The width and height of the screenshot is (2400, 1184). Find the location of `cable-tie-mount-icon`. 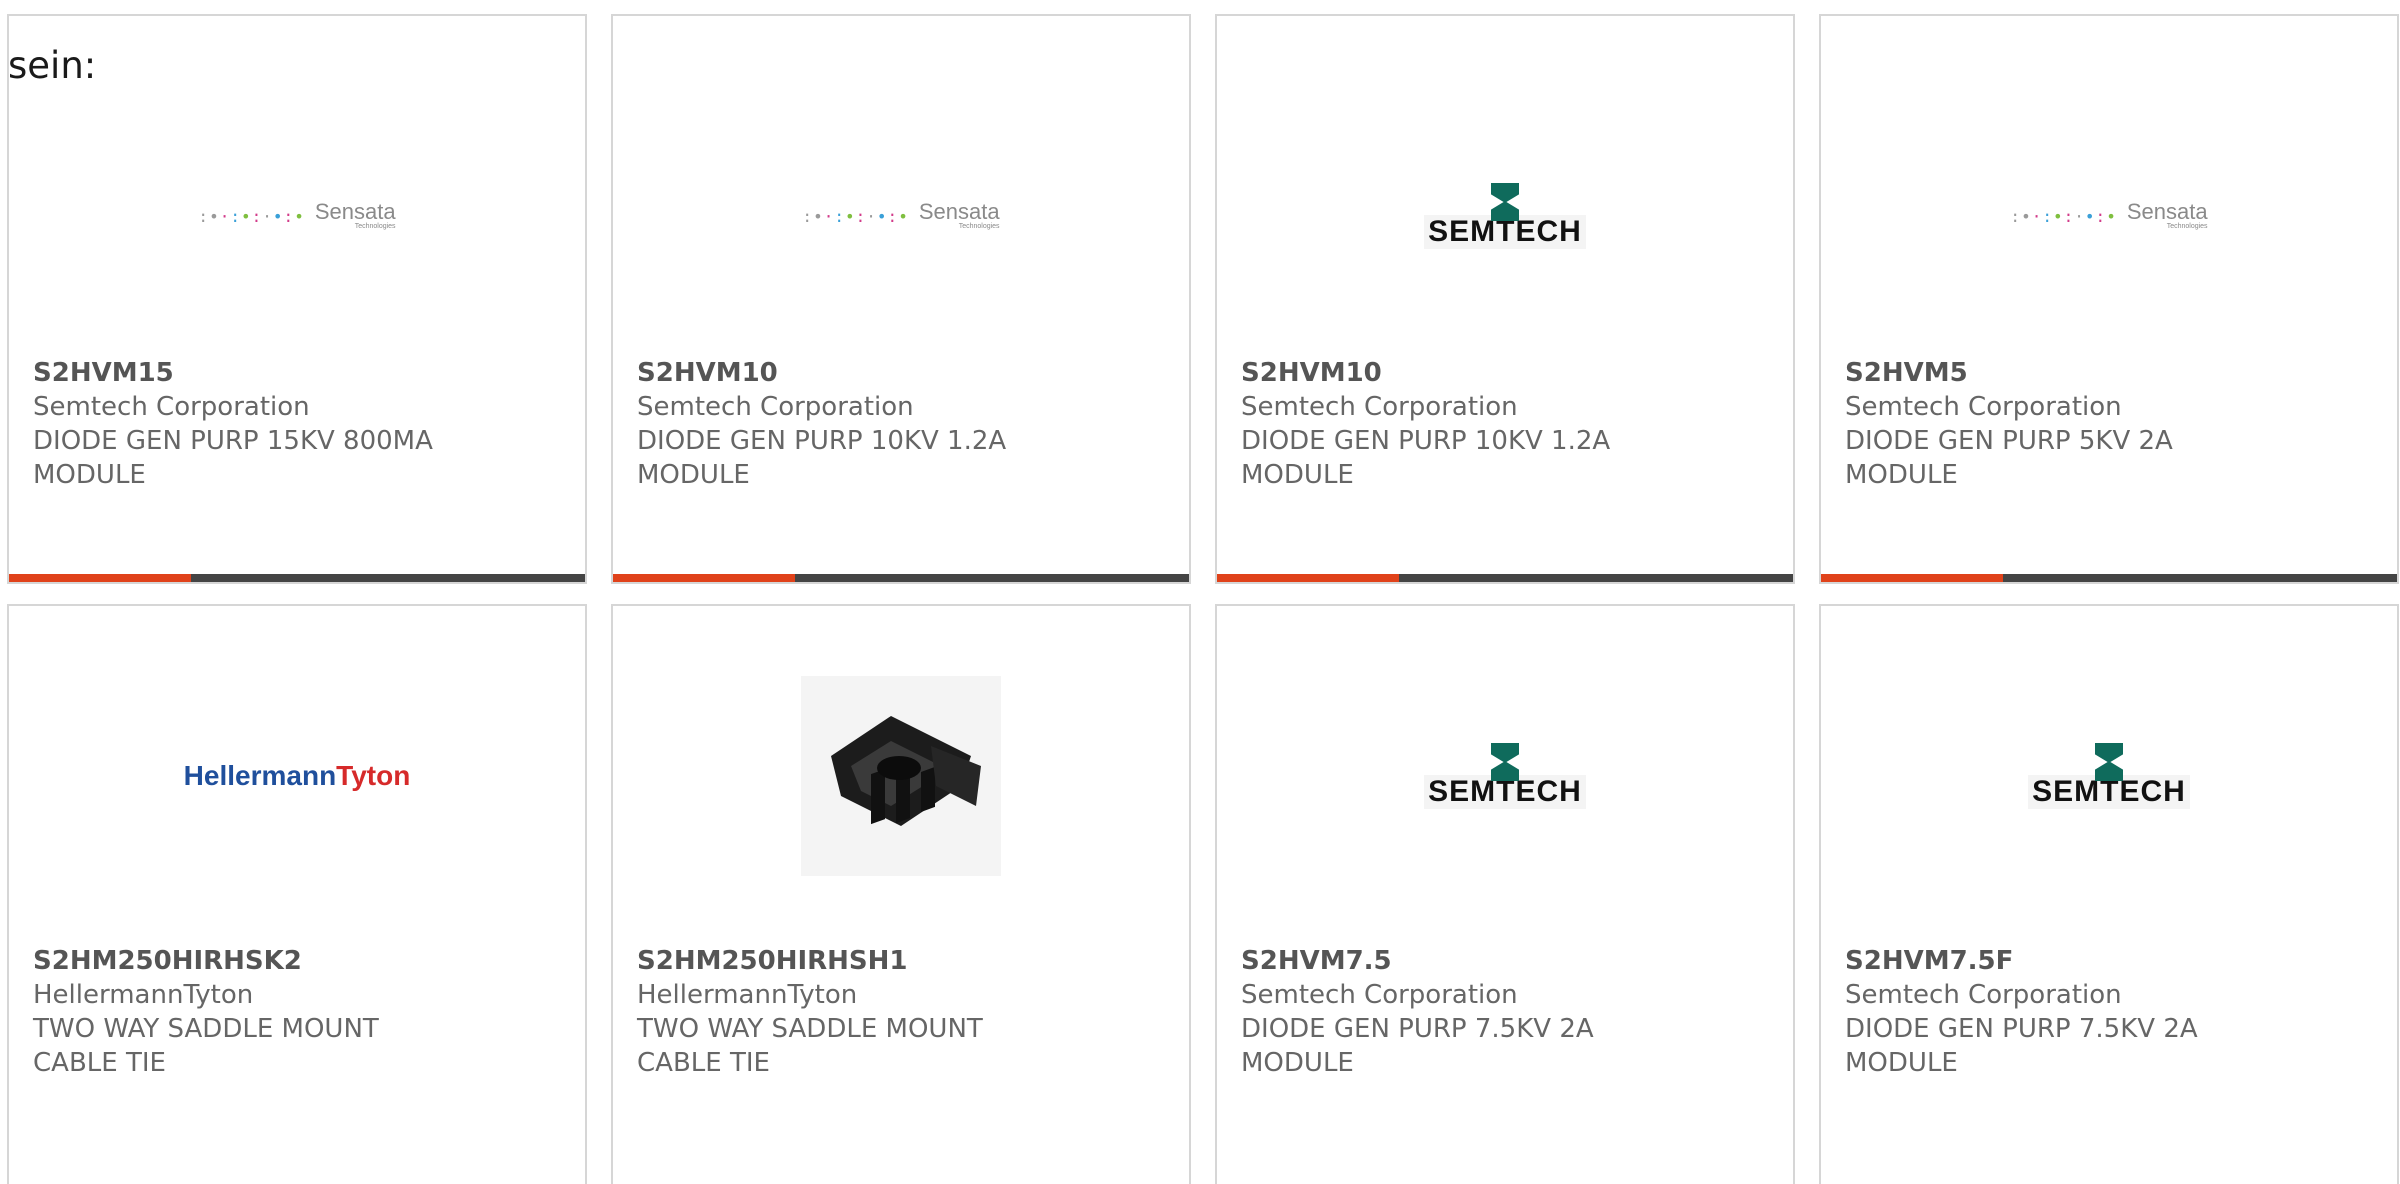

cable-tie-mount-icon is located at coordinates (906, 771).